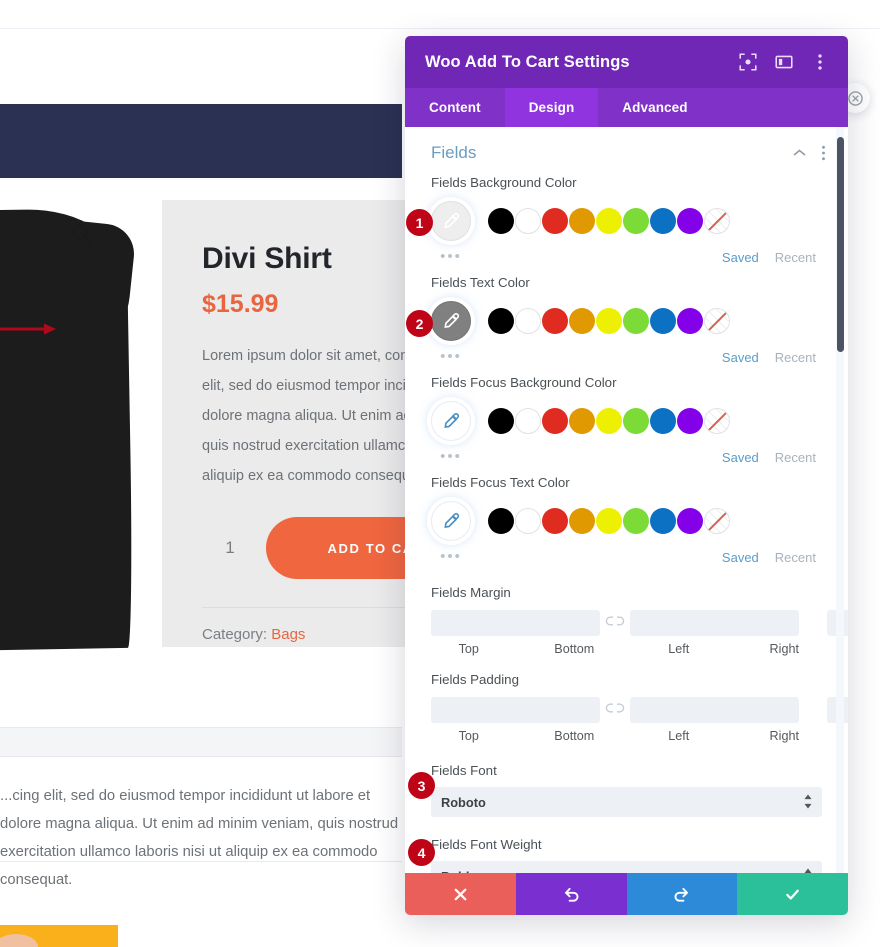 This screenshot has width=880, height=947. I want to click on site-navy-band, so click(201, 141).